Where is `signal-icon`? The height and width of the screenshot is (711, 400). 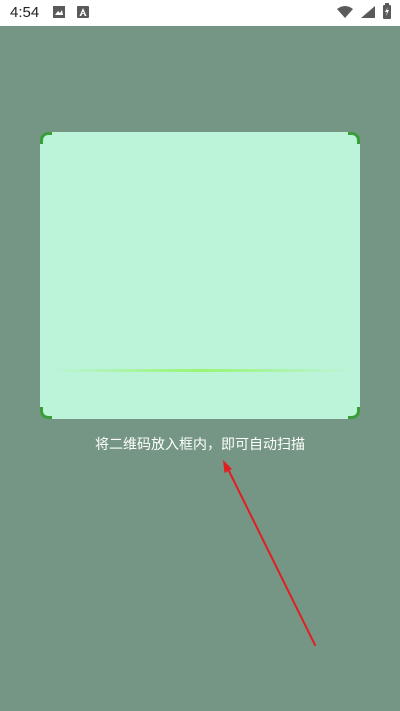
signal-icon is located at coordinates (368, 13).